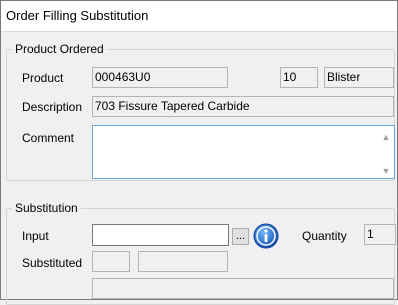 Image resolution: width=398 pixels, height=305 pixels. What do you see at coordinates (324, 236) in the screenshot?
I see `quantity-label: Quantity` at bounding box center [324, 236].